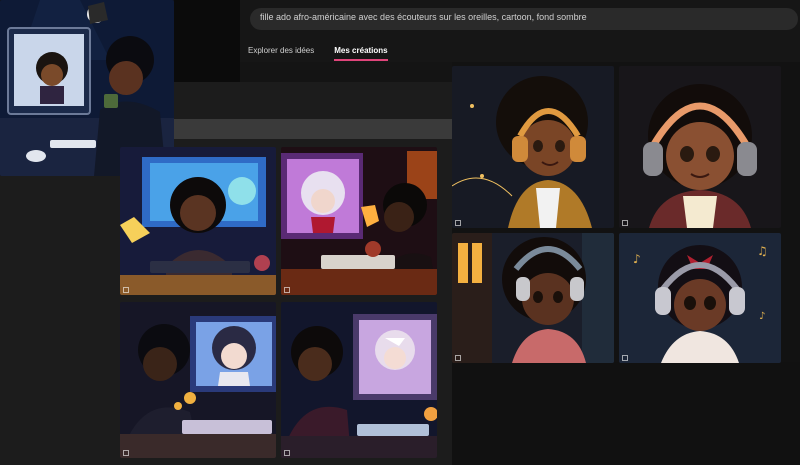  Describe the element at coordinates (207, 41) in the screenshot. I see `window-gap` at that location.